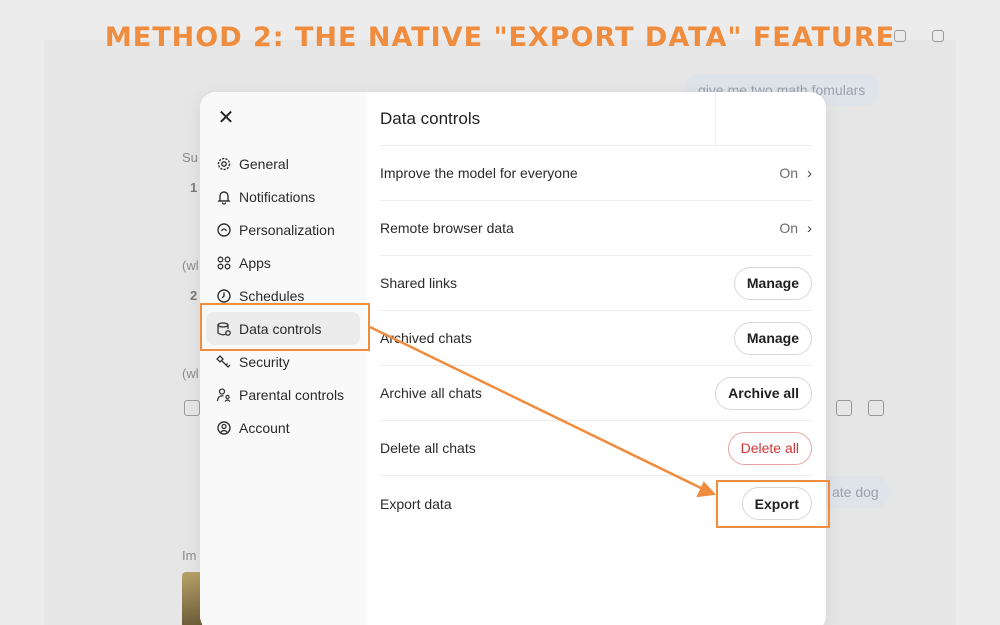 This screenshot has height=625, width=1000. I want to click on panel-title: Data controls, so click(430, 118).